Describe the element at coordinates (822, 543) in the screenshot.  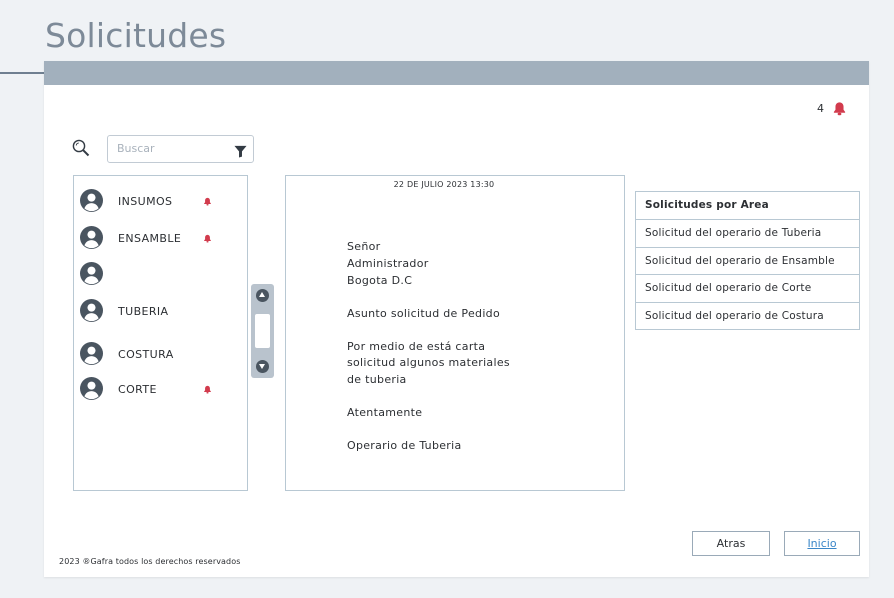
I see `home-button: Inicio` at that location.